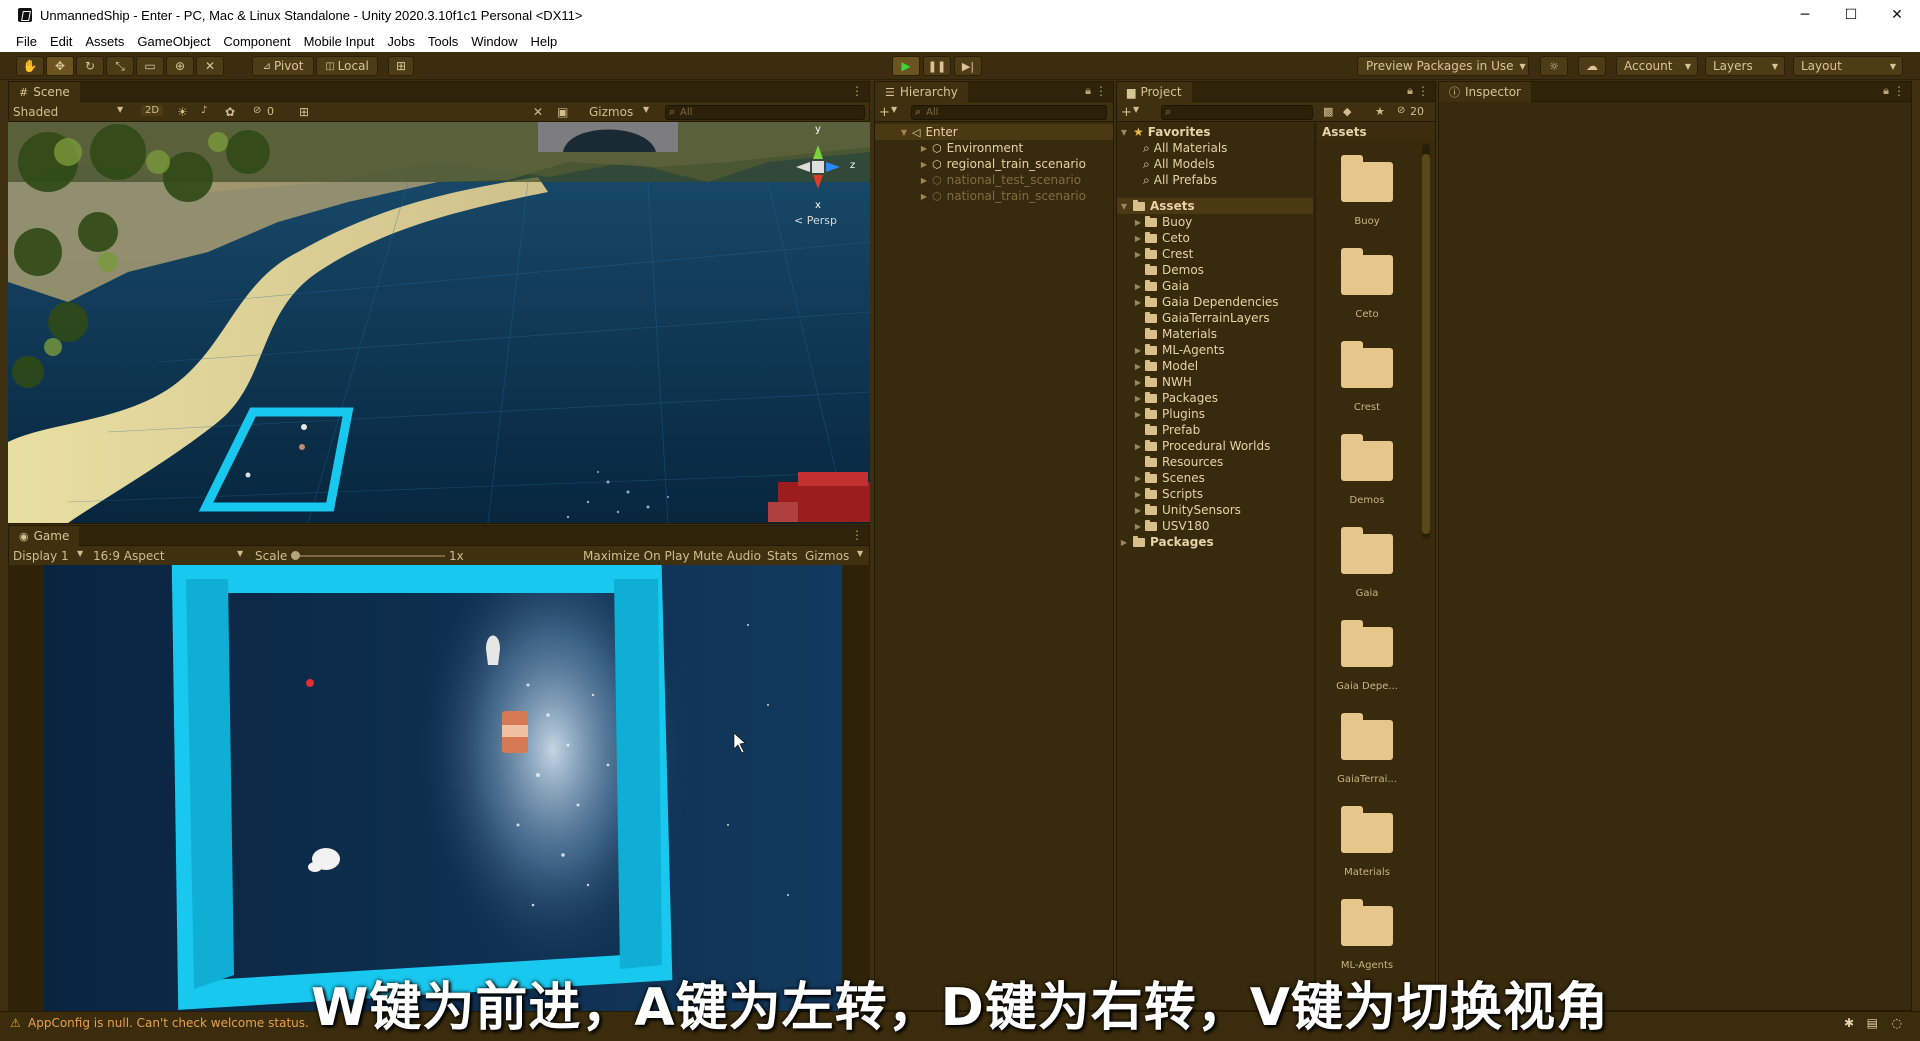 The height and width of the screenshot is (1041, 1920). Describe the element at coordinates (1401, 110) in the screenshot. I see `hidden-packages-icon: ⊘` at that location.